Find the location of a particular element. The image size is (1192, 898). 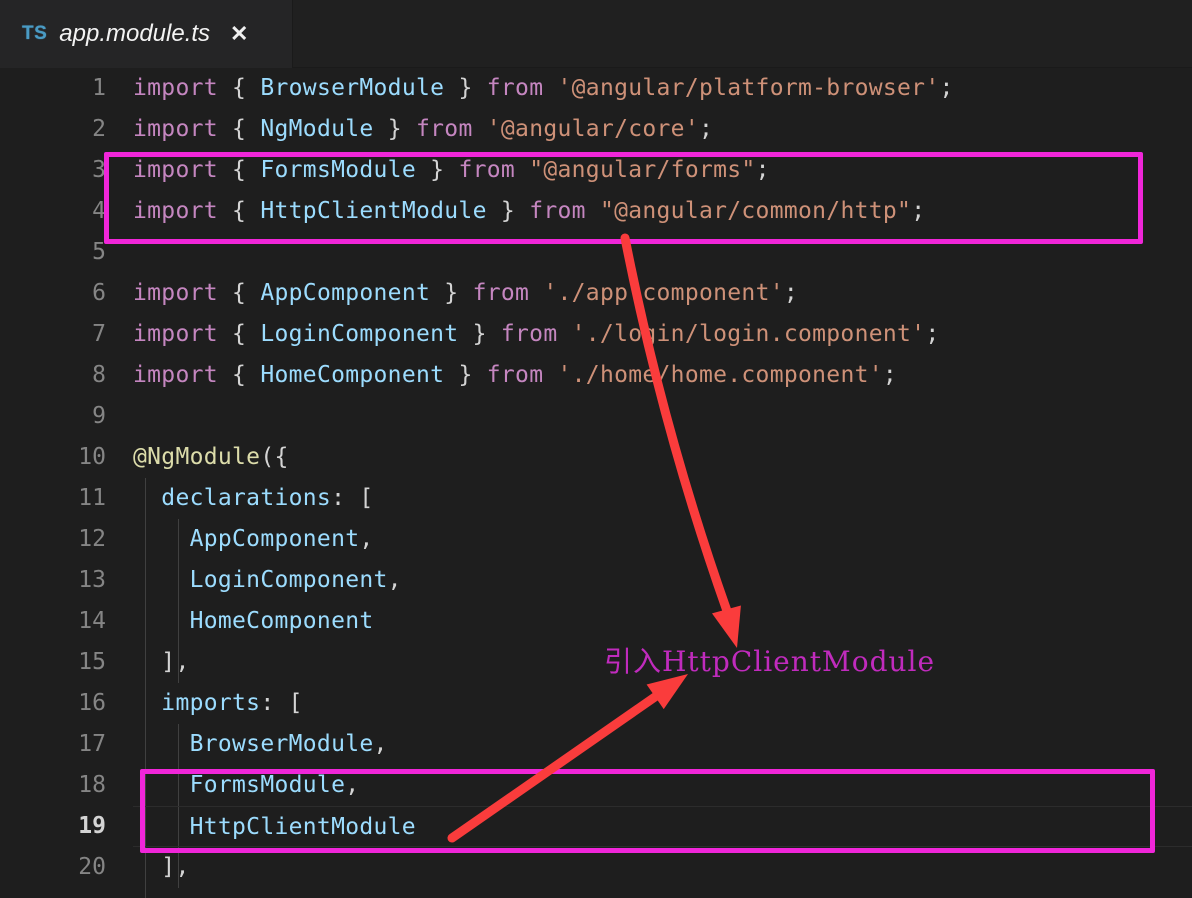

code-line: 9 is located at coordinates (596, 416).